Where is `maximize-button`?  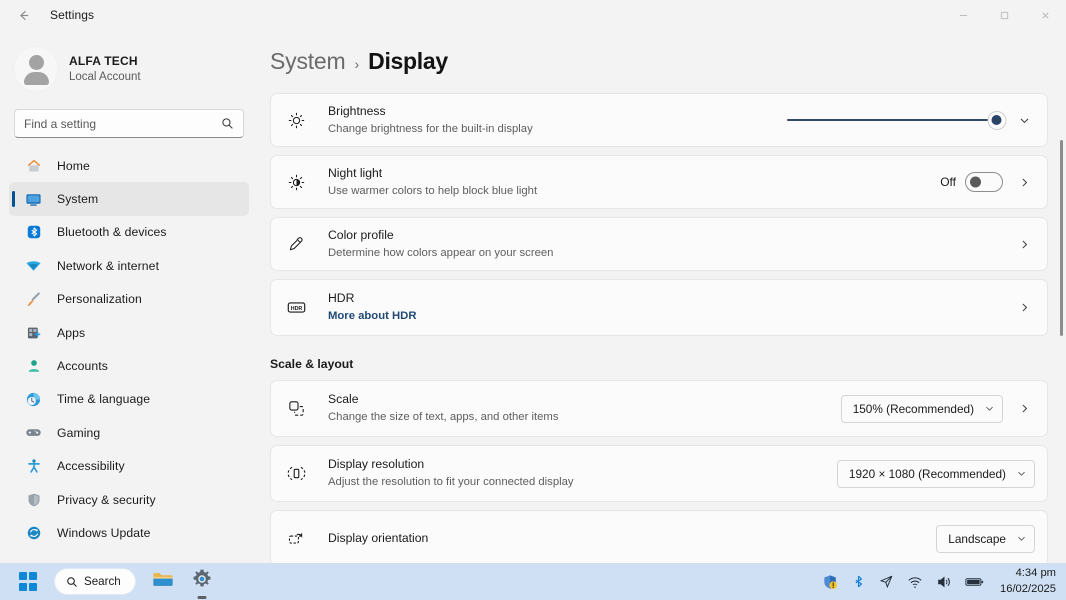 maximize-button is located at coordinates (1004, 15).